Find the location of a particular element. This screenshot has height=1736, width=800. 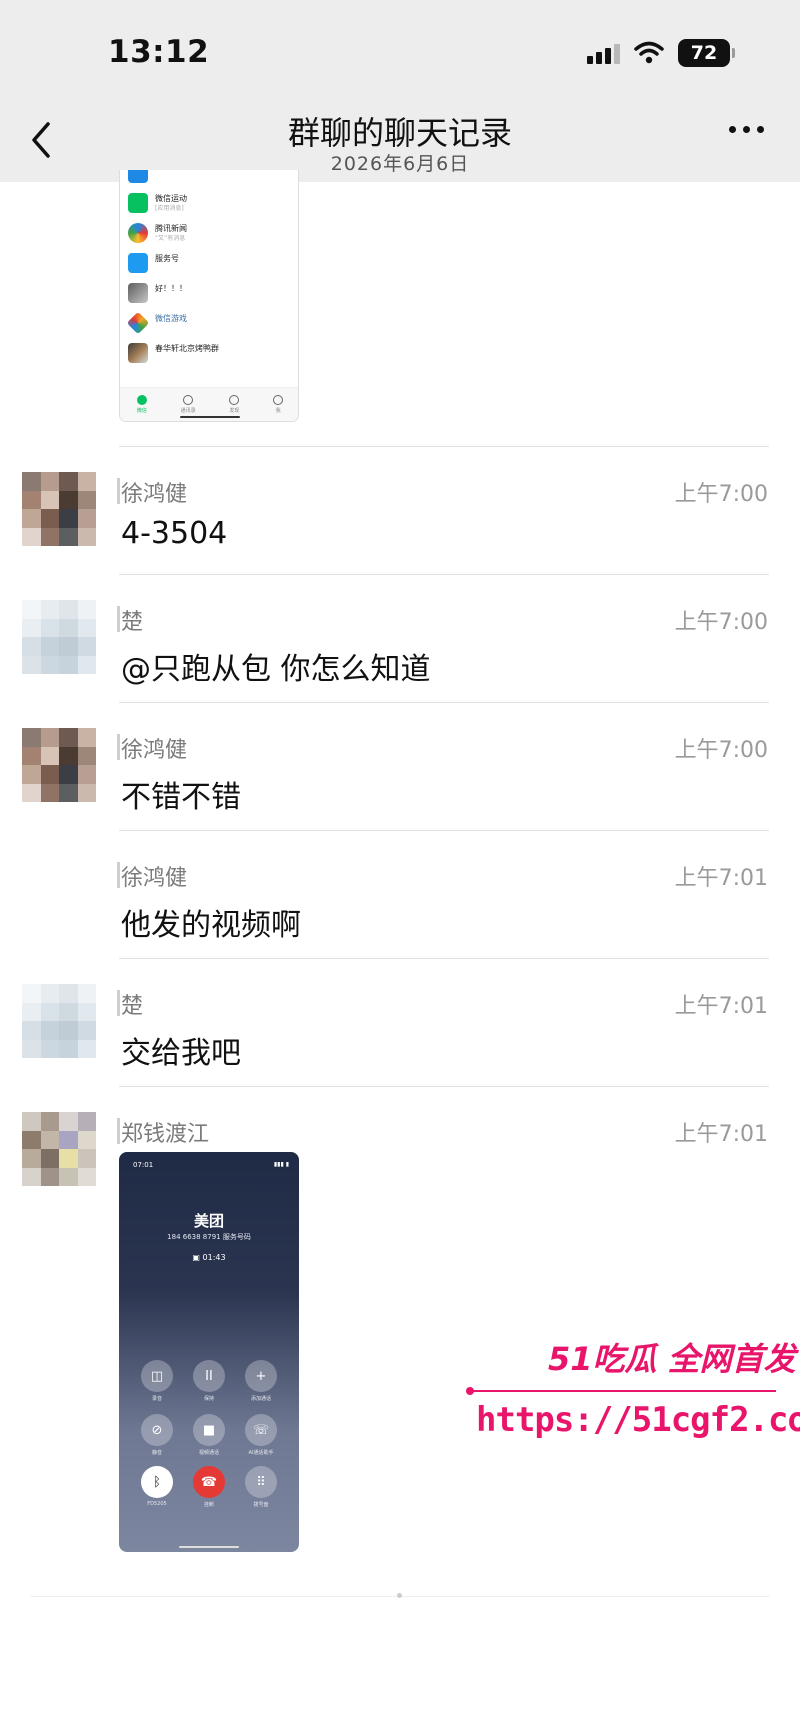

chat-record-item: 徐鸿健 上午7:00 4-3504 is located at coordinates (400, 520).